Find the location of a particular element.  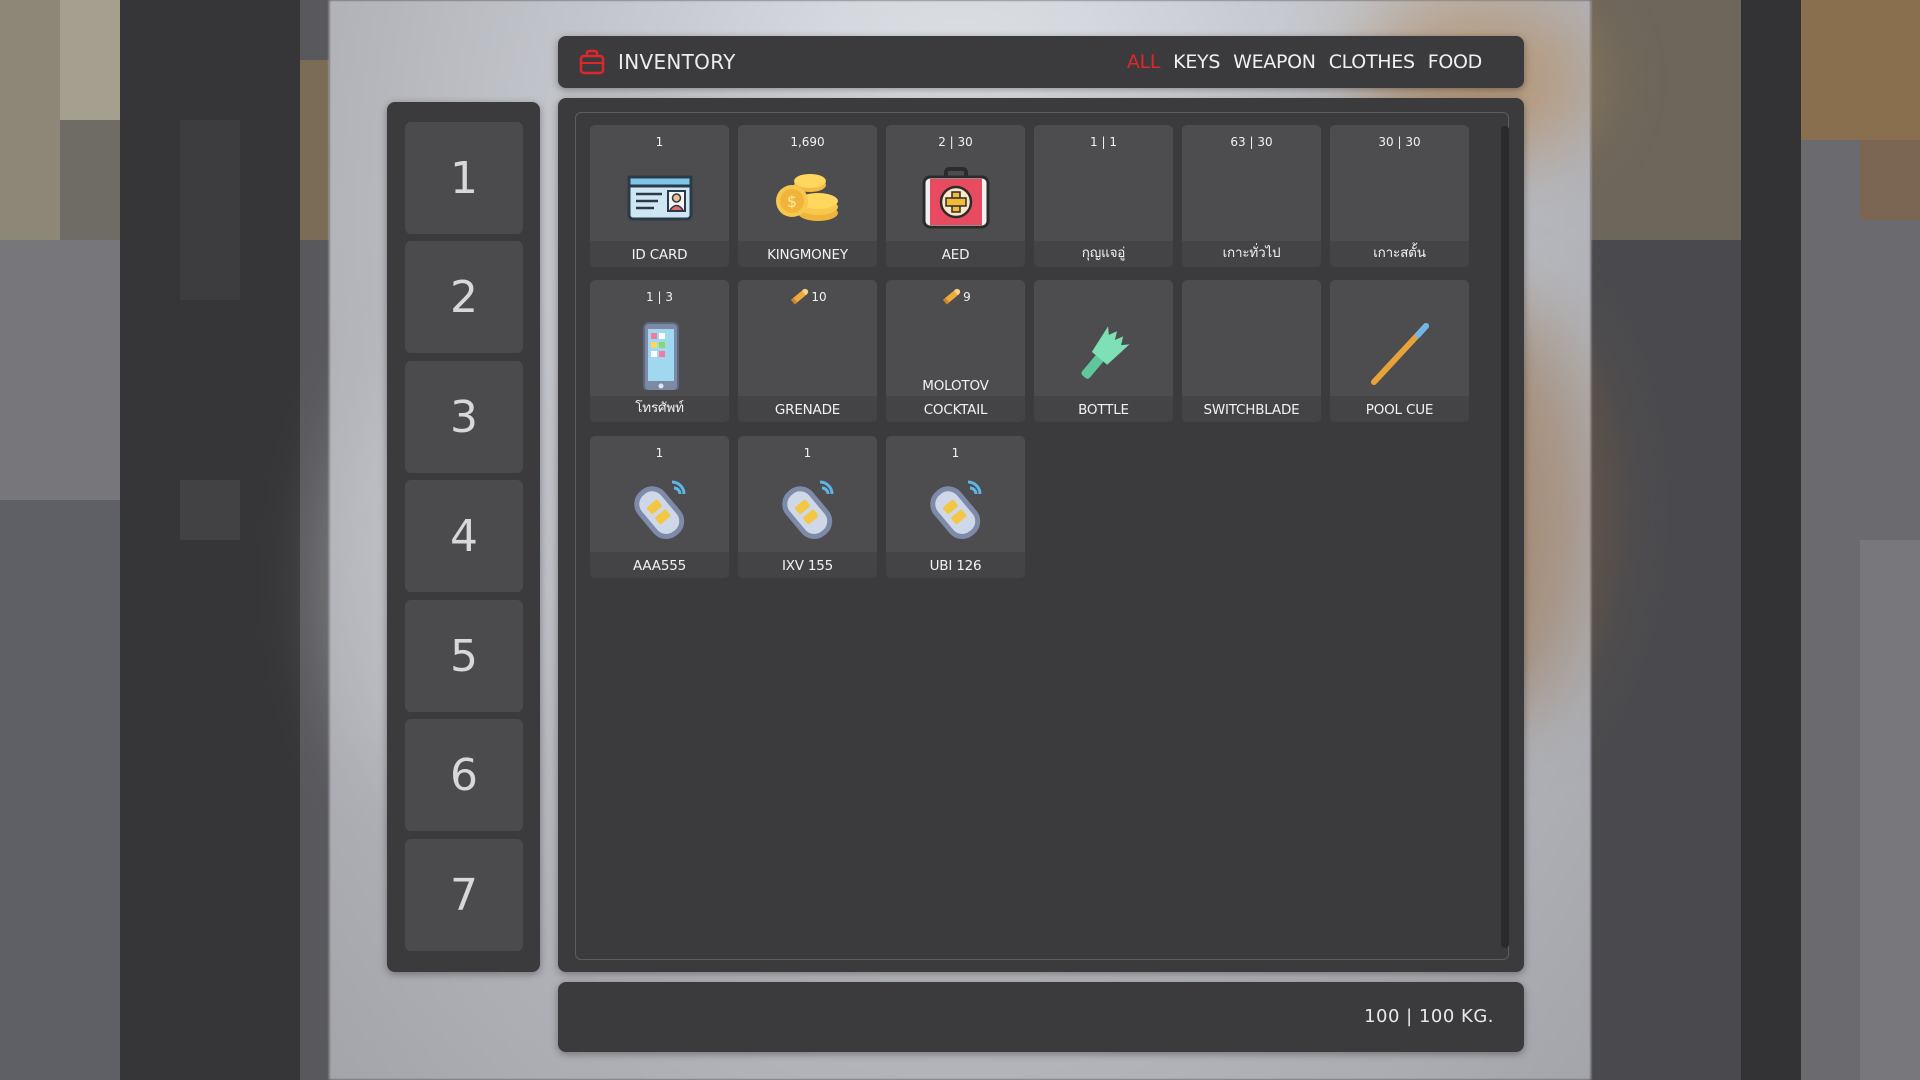

item-count: 1,690 is located at coordinates (807, 142).